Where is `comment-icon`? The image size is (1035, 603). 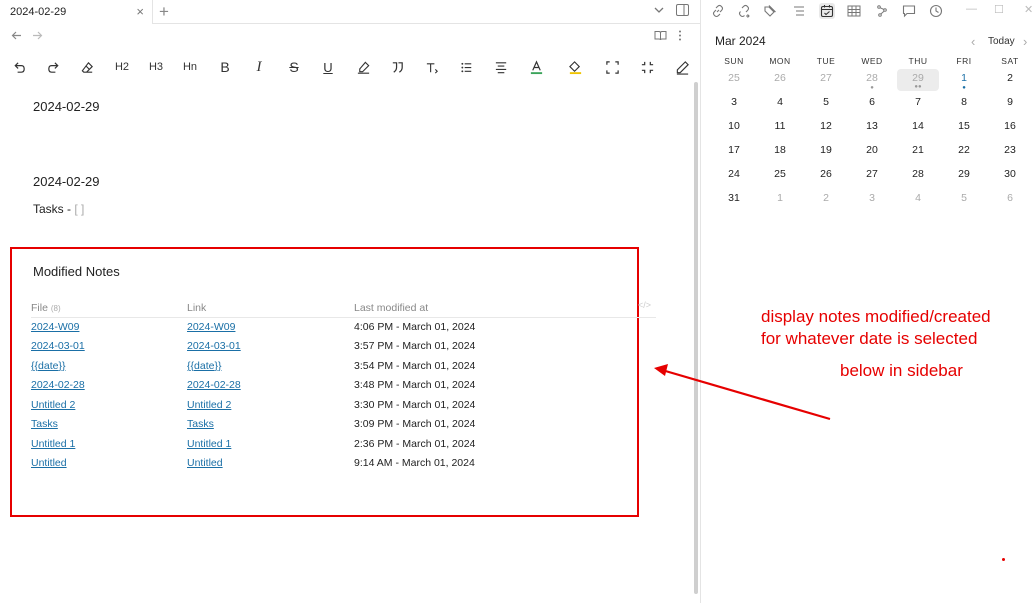
comment-icon is located at coordinates (909, 11).